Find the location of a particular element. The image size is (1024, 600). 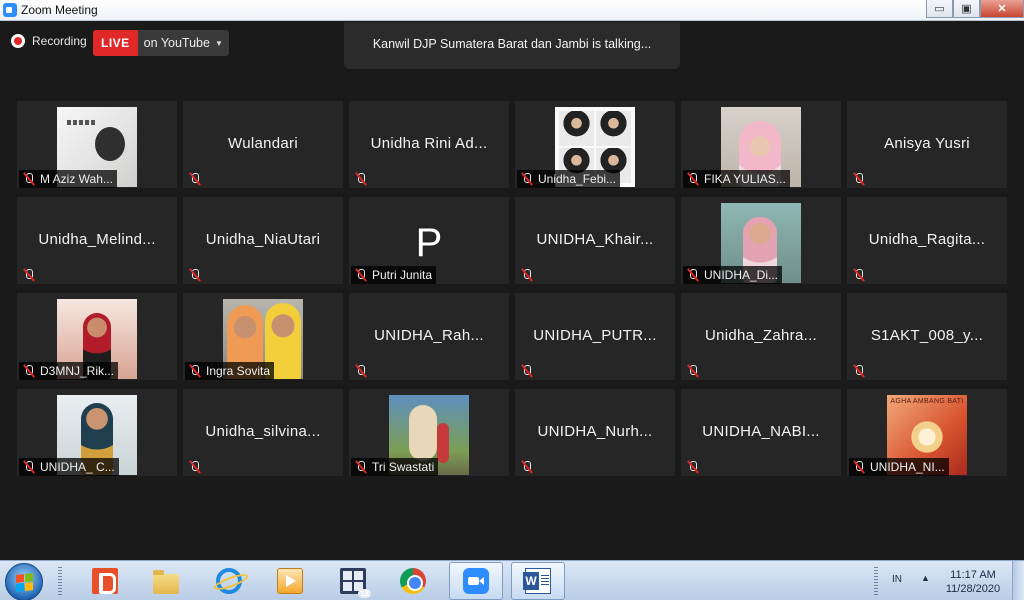

participant-name: Putri Junita is located at coordinates (402, 275).